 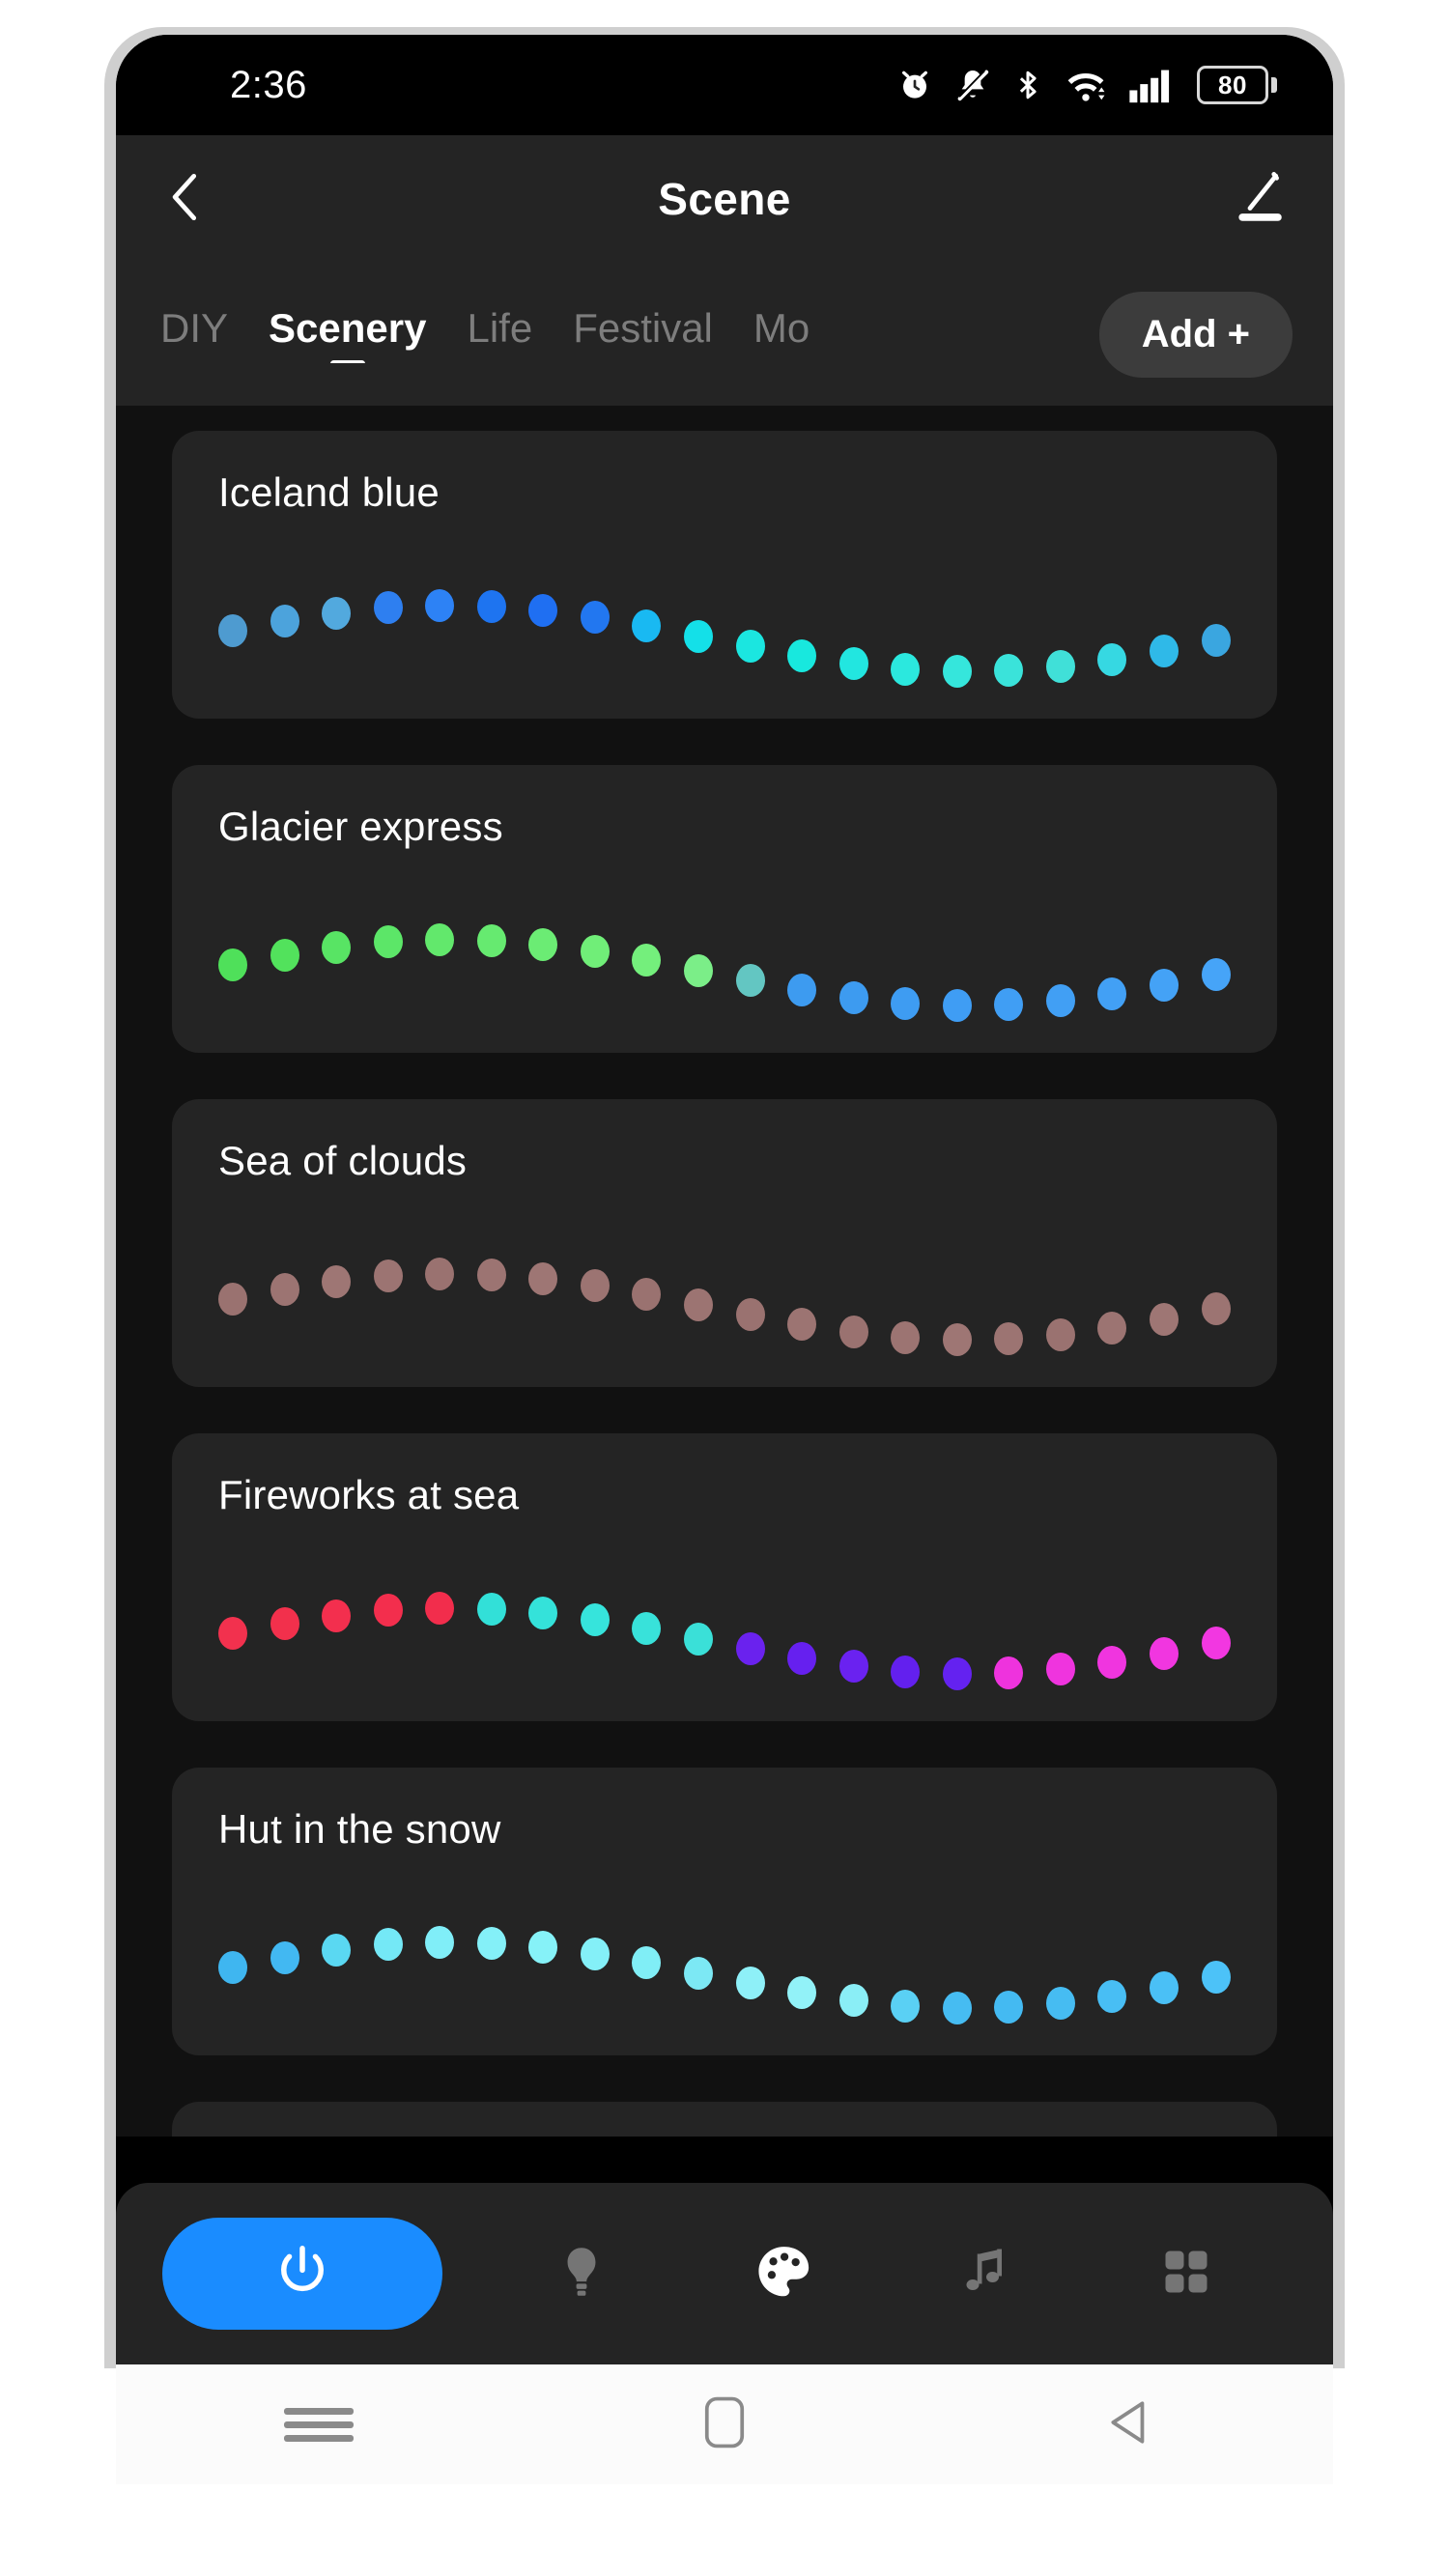 I want to click on grid-button, so click(x=1186, y=2274).